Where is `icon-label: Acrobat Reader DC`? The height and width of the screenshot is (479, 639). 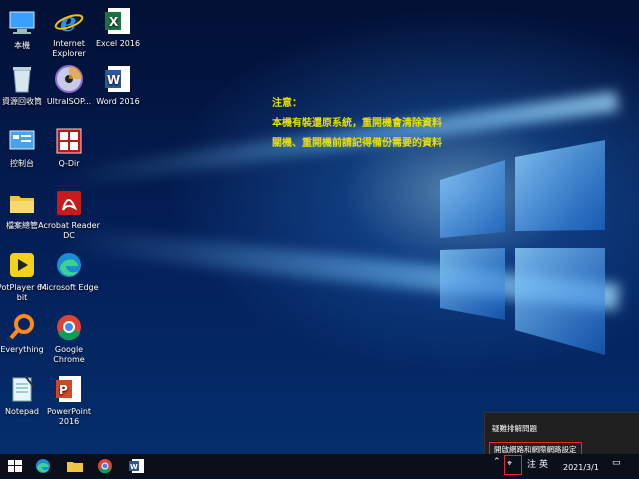
icon-label: Acrobat Reader DC is located at coordinates (69, 230).